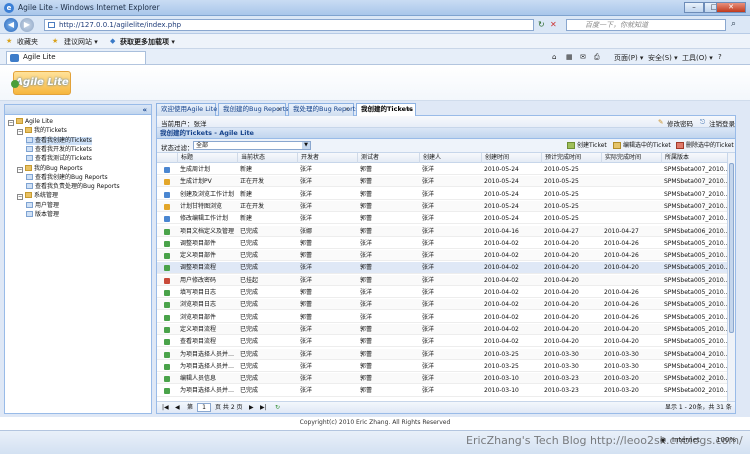  I want to click on tree-item: 查看我开发的Tickets, so click(59, 149).